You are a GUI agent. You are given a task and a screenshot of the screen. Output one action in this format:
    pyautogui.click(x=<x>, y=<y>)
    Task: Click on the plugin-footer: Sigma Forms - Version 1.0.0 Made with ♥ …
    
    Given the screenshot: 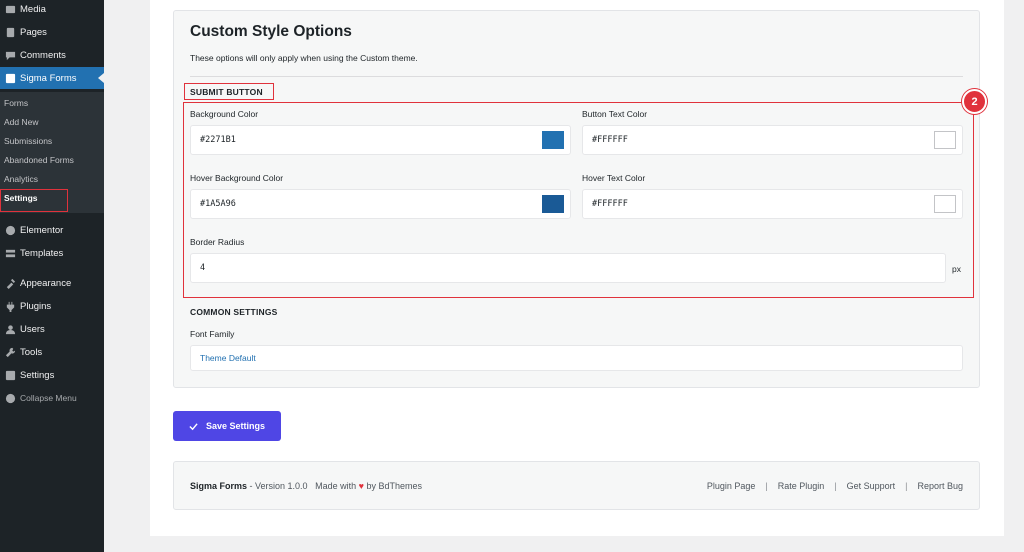 What is the action you would take?
    pyautogui.click(x=576, y=485)
    